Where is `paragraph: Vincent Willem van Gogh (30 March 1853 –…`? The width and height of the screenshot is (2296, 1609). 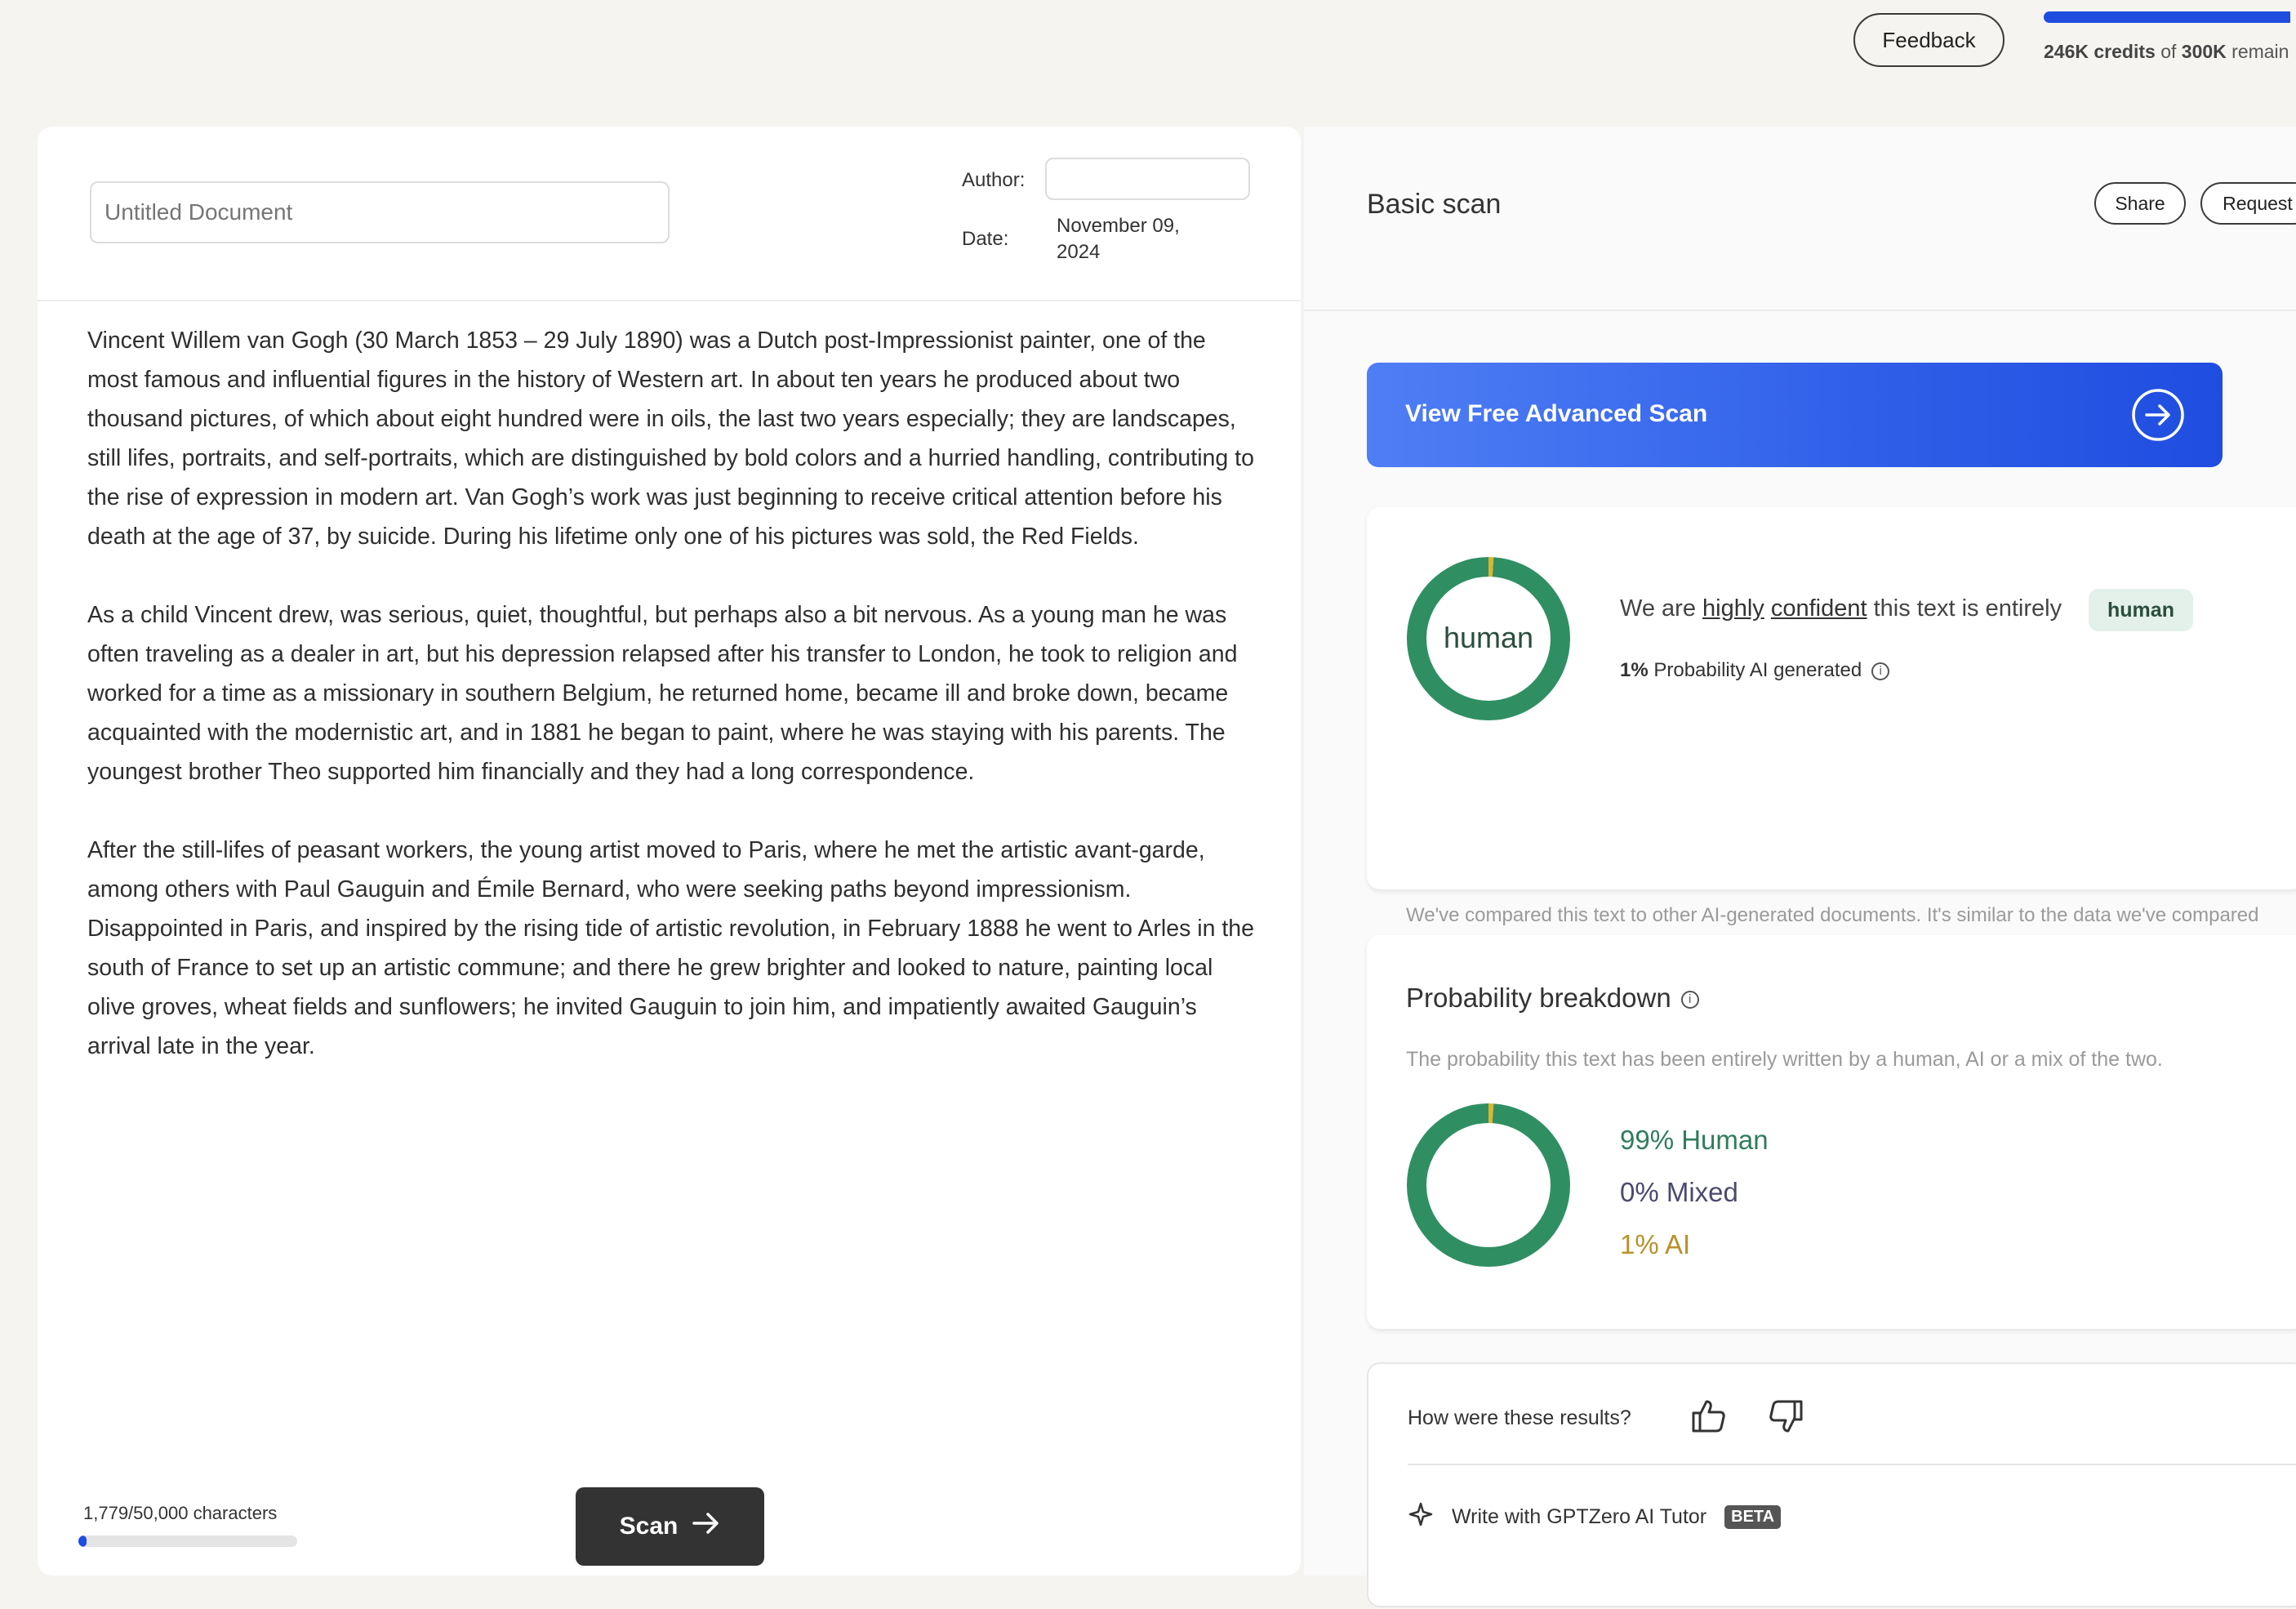
paragraph: Vincent Willem van Gogh (30 March 1853 –… is located at coordinates (670, 439).